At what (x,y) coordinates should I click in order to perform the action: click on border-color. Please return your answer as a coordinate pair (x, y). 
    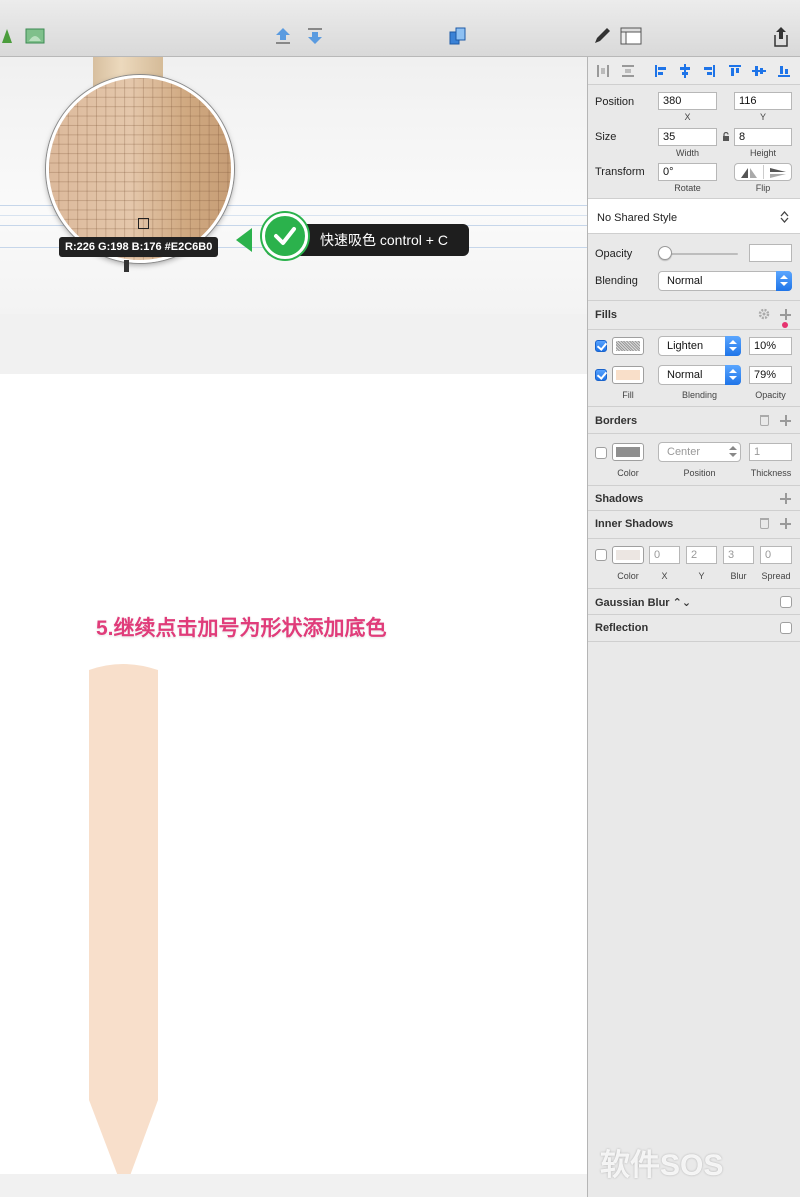
    Looking at the image, I should click on (628, 452).